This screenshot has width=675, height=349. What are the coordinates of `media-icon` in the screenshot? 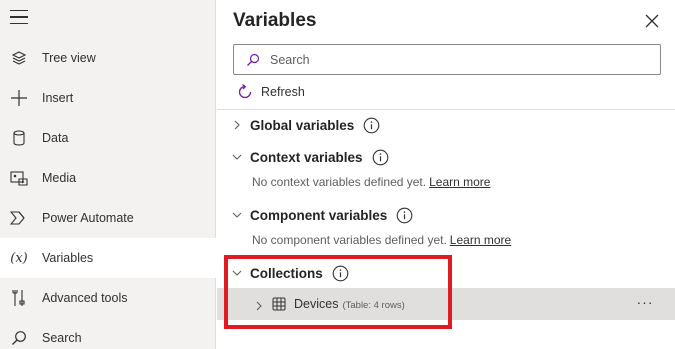 It's located at (19, 178).